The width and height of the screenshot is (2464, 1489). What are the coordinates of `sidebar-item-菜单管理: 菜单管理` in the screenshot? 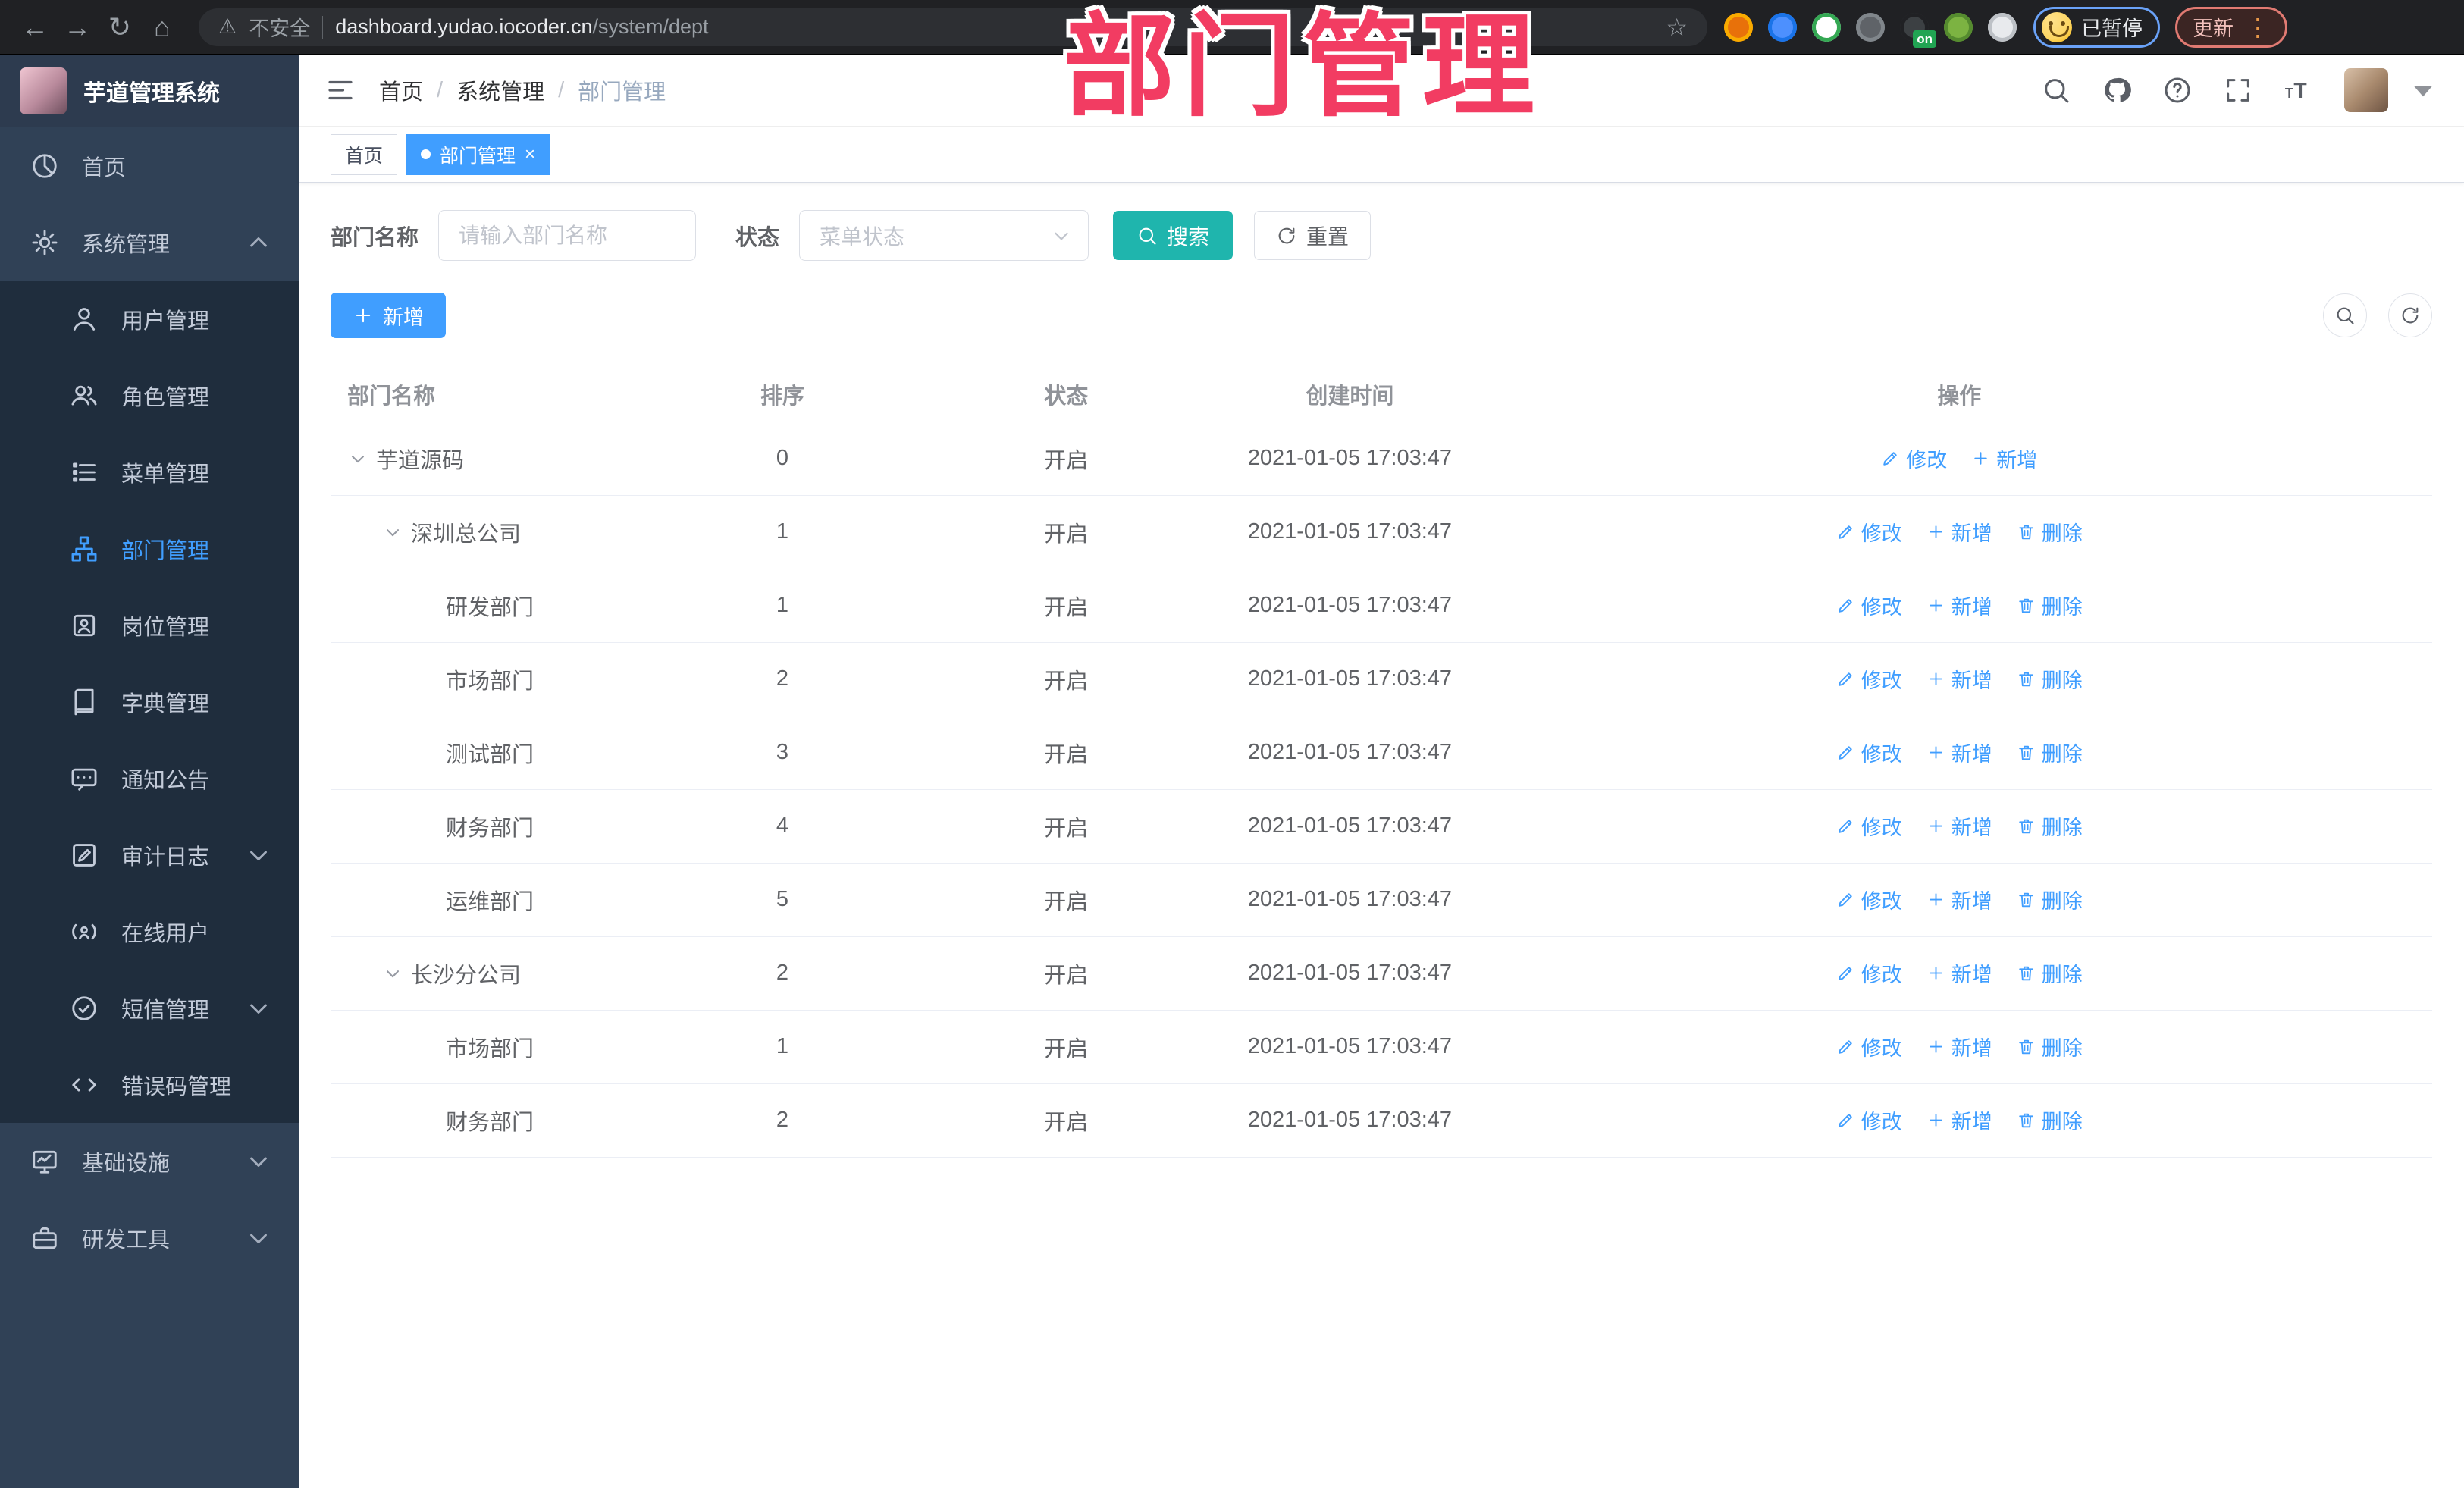 It's located at (150, 472).